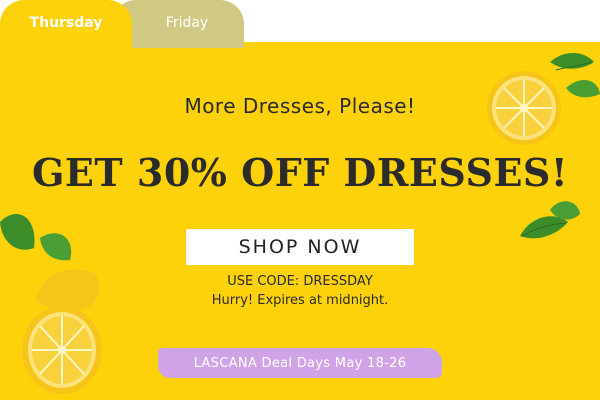  Describe the element at coordinates (300, 300) in the screenshot. I see `promo-expiry-text: Hurry! Expires at midnight.` at that location.